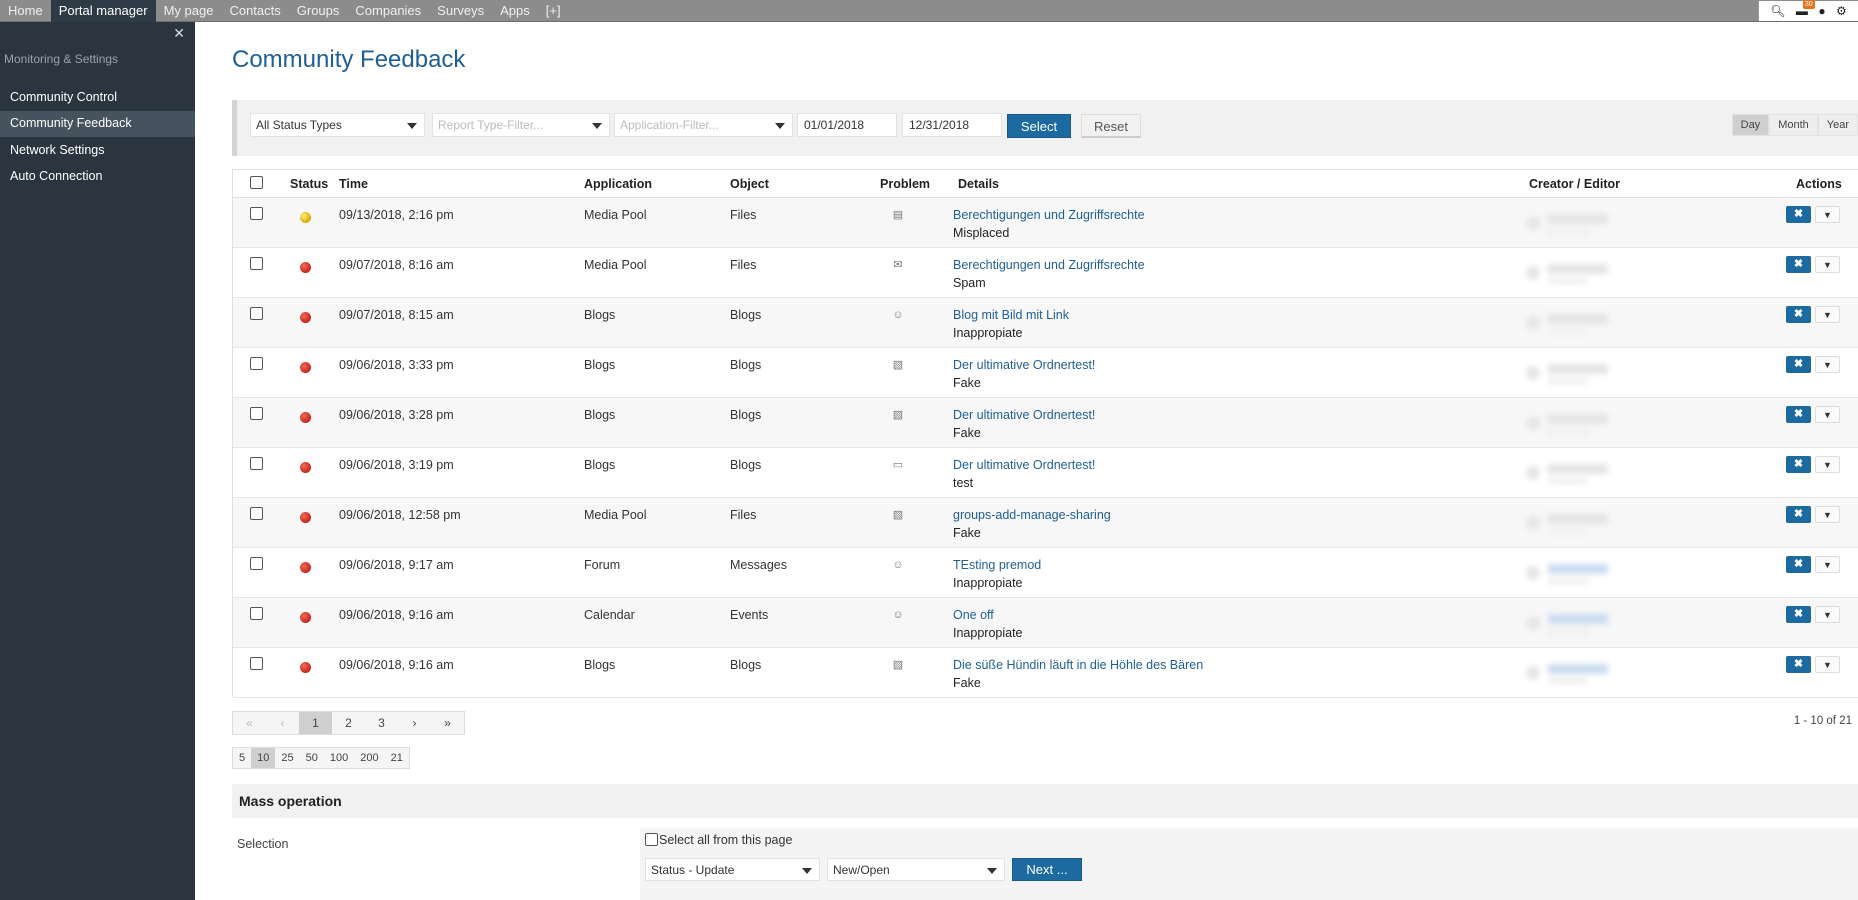  I want to click on page-title: Community Feedback, so click(349, 59).